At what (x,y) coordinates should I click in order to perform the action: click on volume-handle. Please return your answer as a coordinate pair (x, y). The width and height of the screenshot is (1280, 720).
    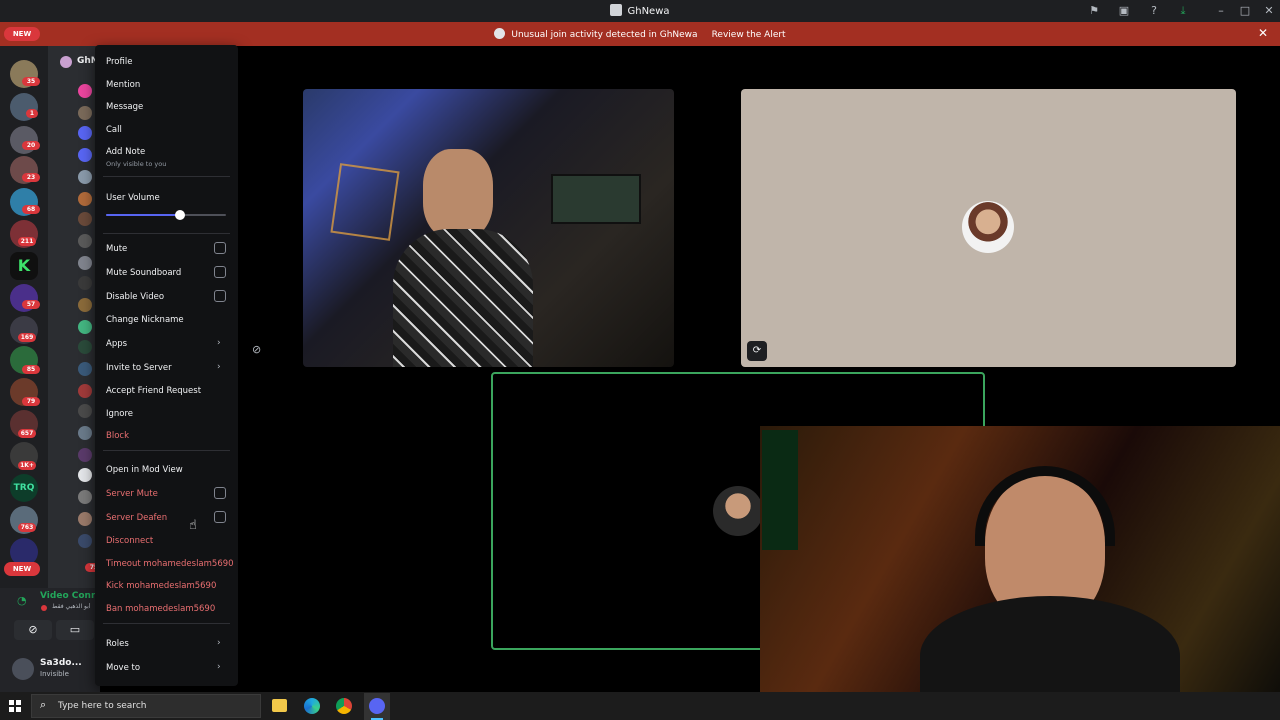
    Looking at the image, I should click on (180, 215).